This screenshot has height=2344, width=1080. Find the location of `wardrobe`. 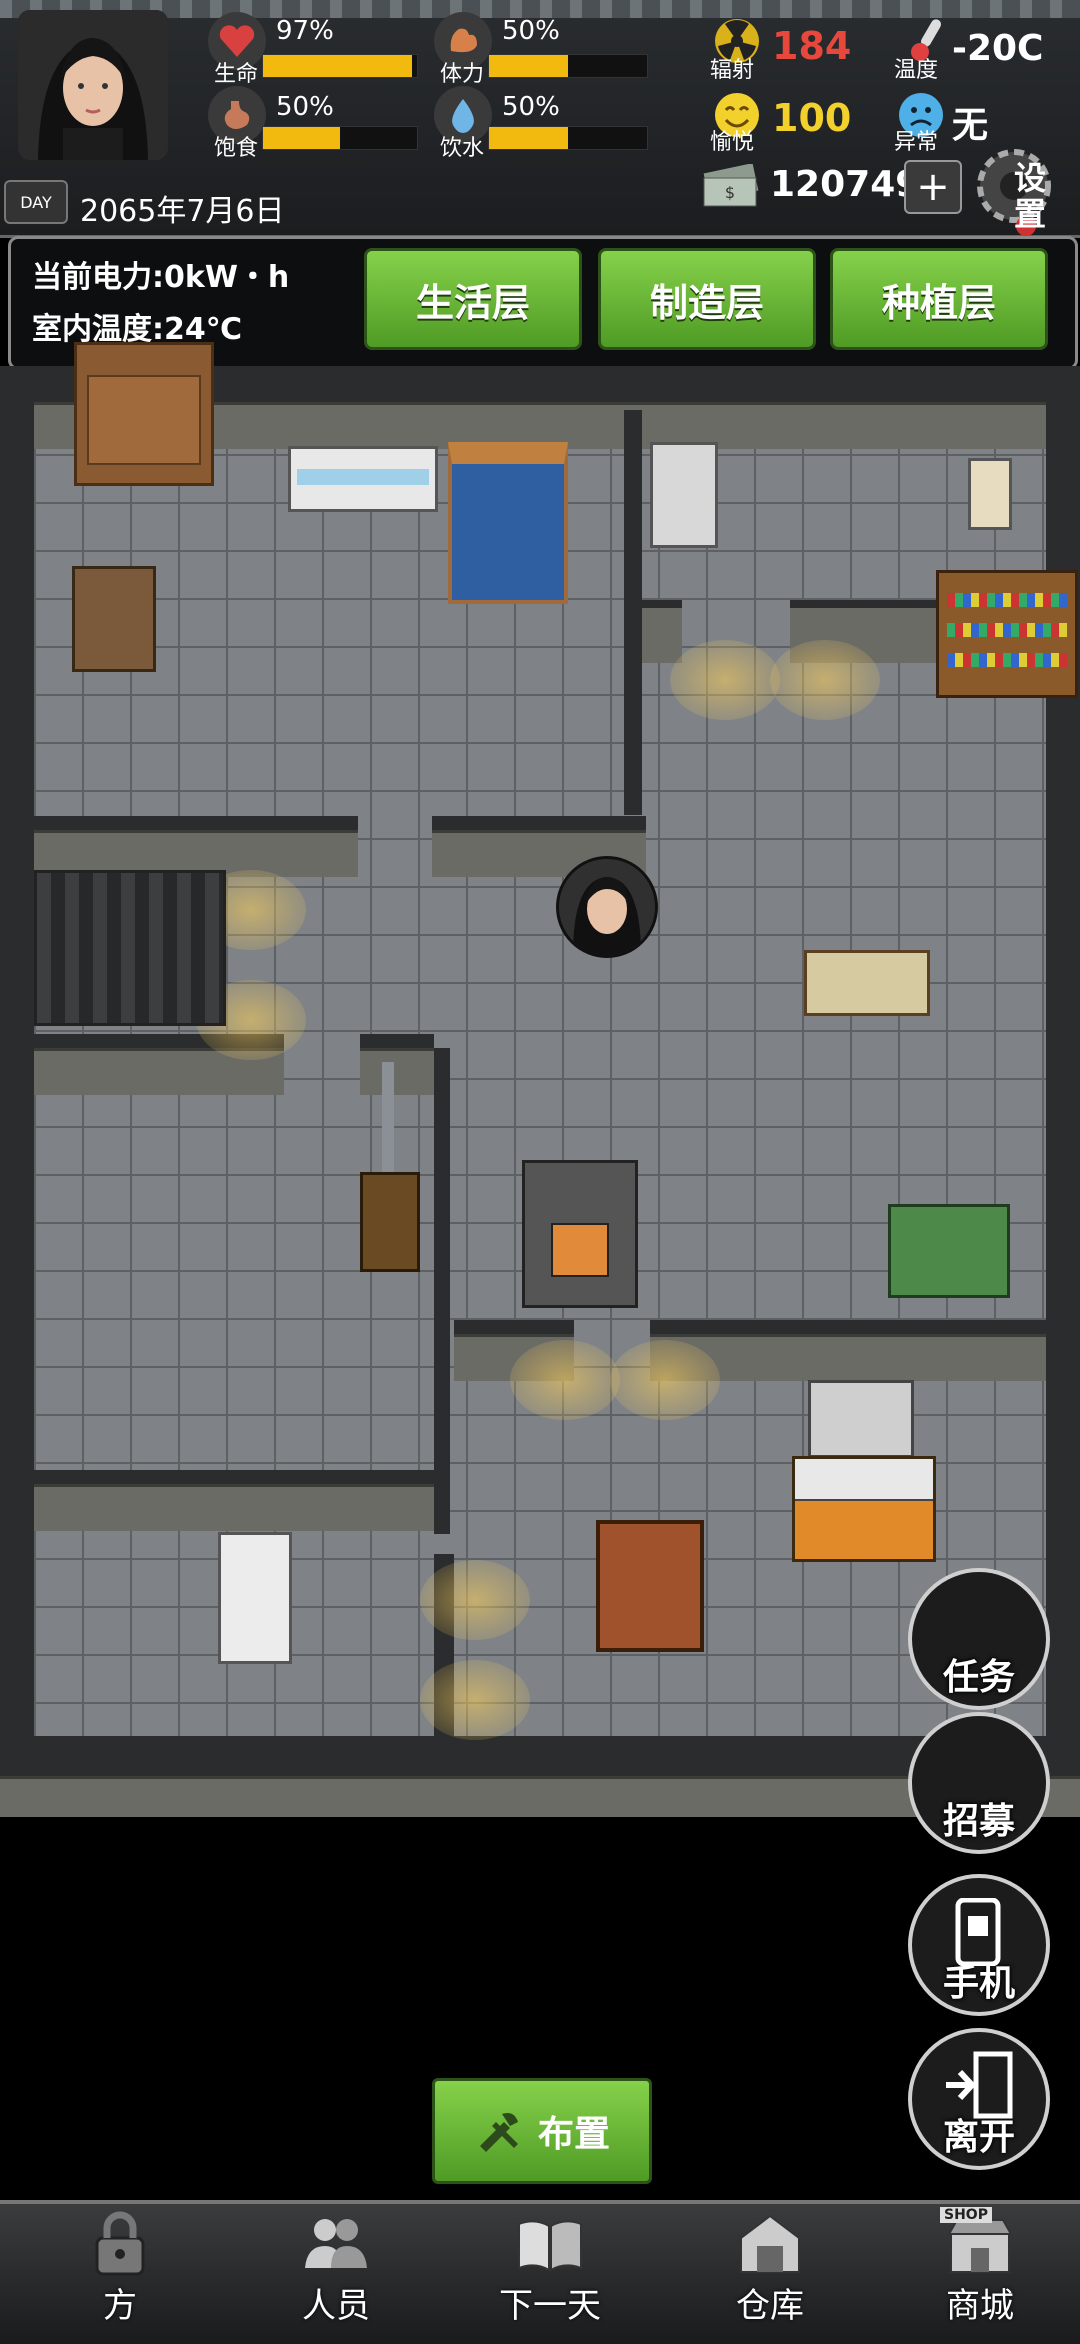

wardrobe is located at coordinates (144, 414).